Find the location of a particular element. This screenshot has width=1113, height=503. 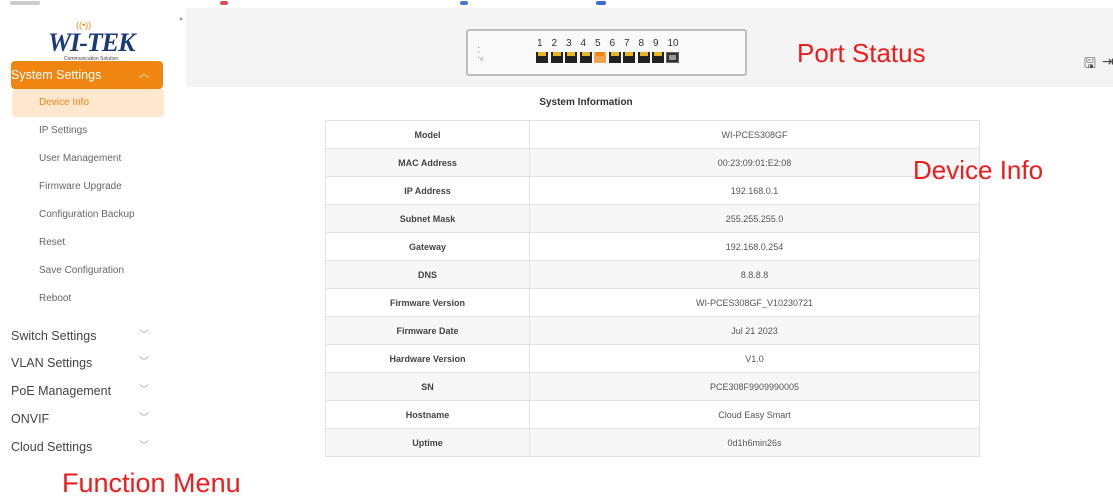

row-value: Jul 21 2023 is located at coordinates (754, 330).